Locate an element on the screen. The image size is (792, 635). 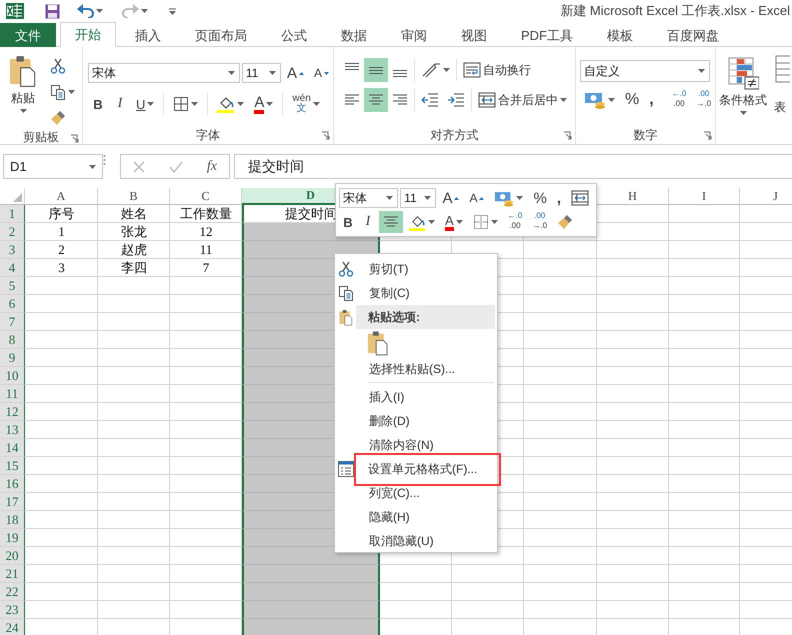
row-header: 16 is located at coordinates (12, 484).